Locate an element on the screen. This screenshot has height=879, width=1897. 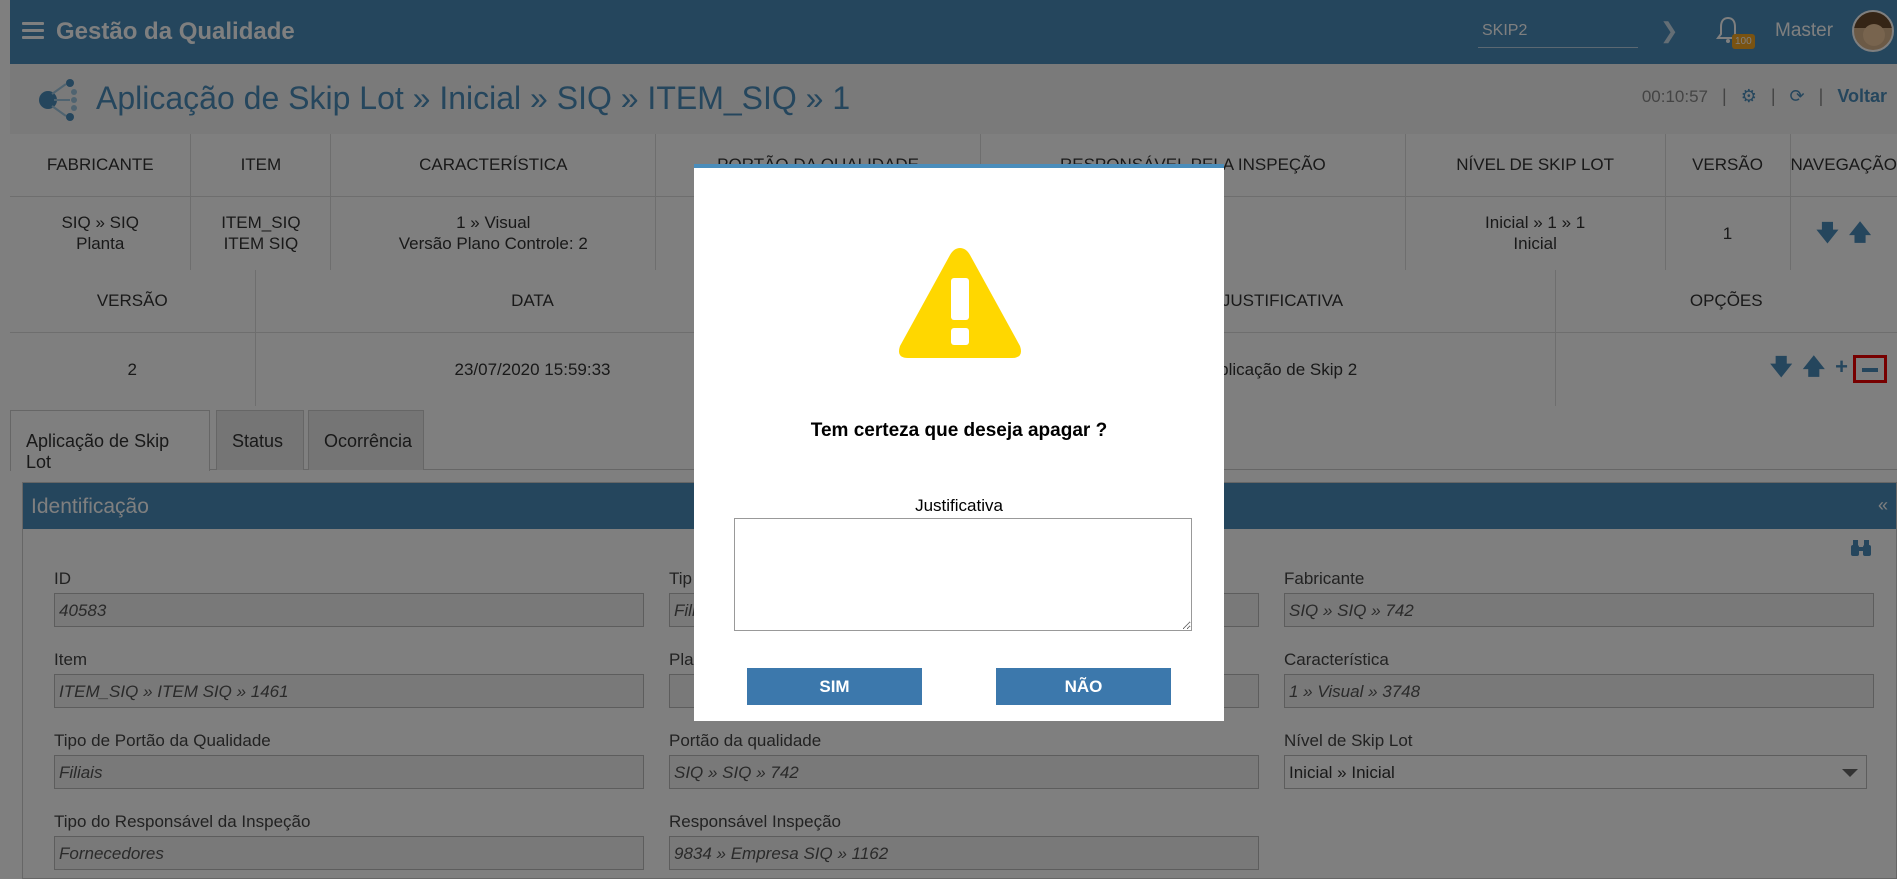
justificativa-label: Justificativa is located at coordinates (959, 505).